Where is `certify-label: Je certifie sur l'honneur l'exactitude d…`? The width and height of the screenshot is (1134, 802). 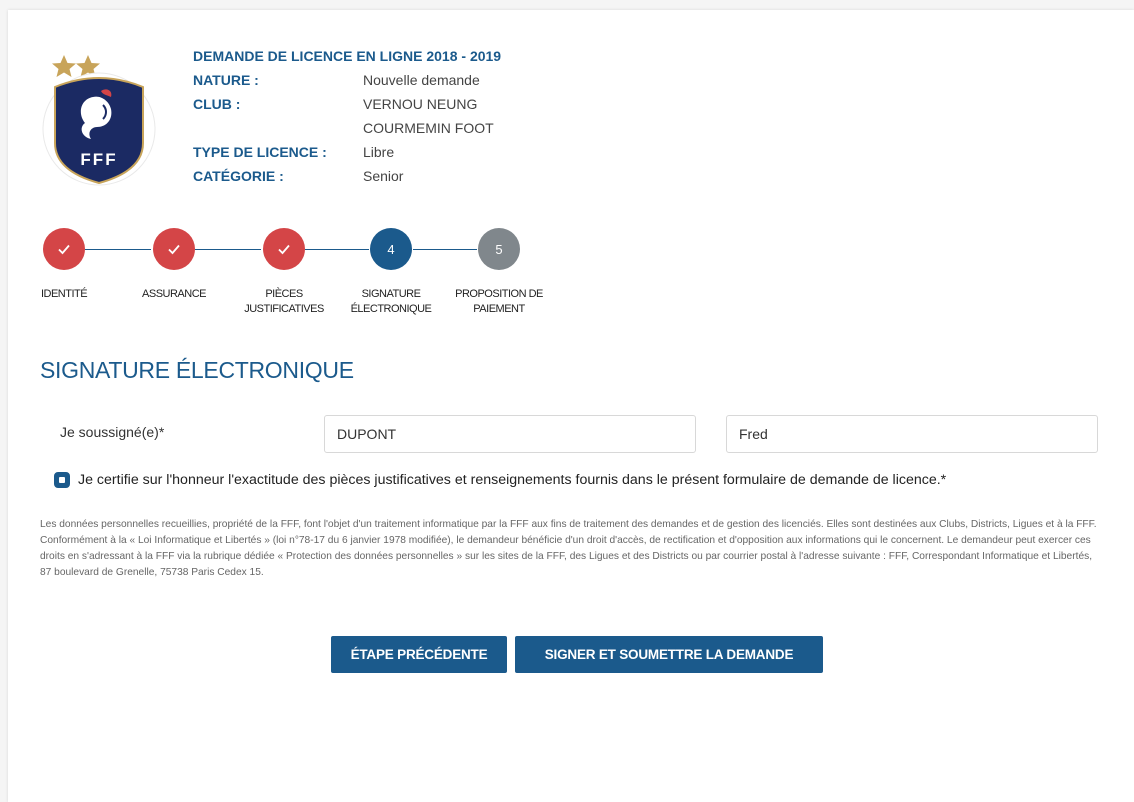
certify-label: Je certifie sur l'honneur l'exactitude d… is located at coordinates (512, 480).